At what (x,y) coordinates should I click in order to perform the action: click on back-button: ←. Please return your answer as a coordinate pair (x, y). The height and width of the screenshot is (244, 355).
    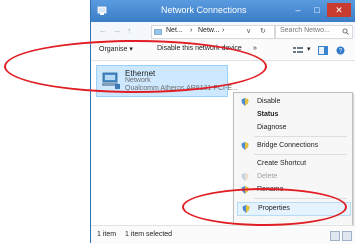
    Looking at the image, I should click on (103, 30).